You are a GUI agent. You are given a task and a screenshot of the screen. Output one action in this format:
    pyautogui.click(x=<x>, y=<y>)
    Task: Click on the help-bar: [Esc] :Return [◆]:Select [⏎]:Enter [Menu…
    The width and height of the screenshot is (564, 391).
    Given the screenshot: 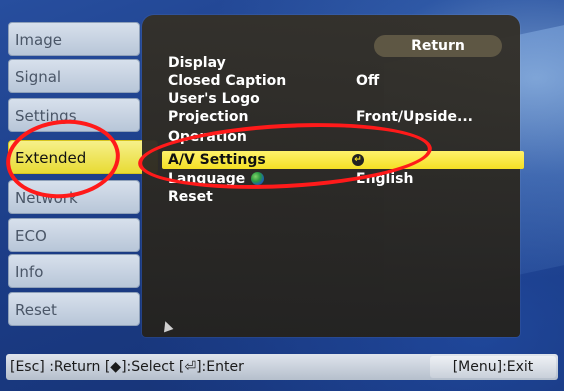 What is the action you would take?
    pyautogui.click(x=282, y=368)
    